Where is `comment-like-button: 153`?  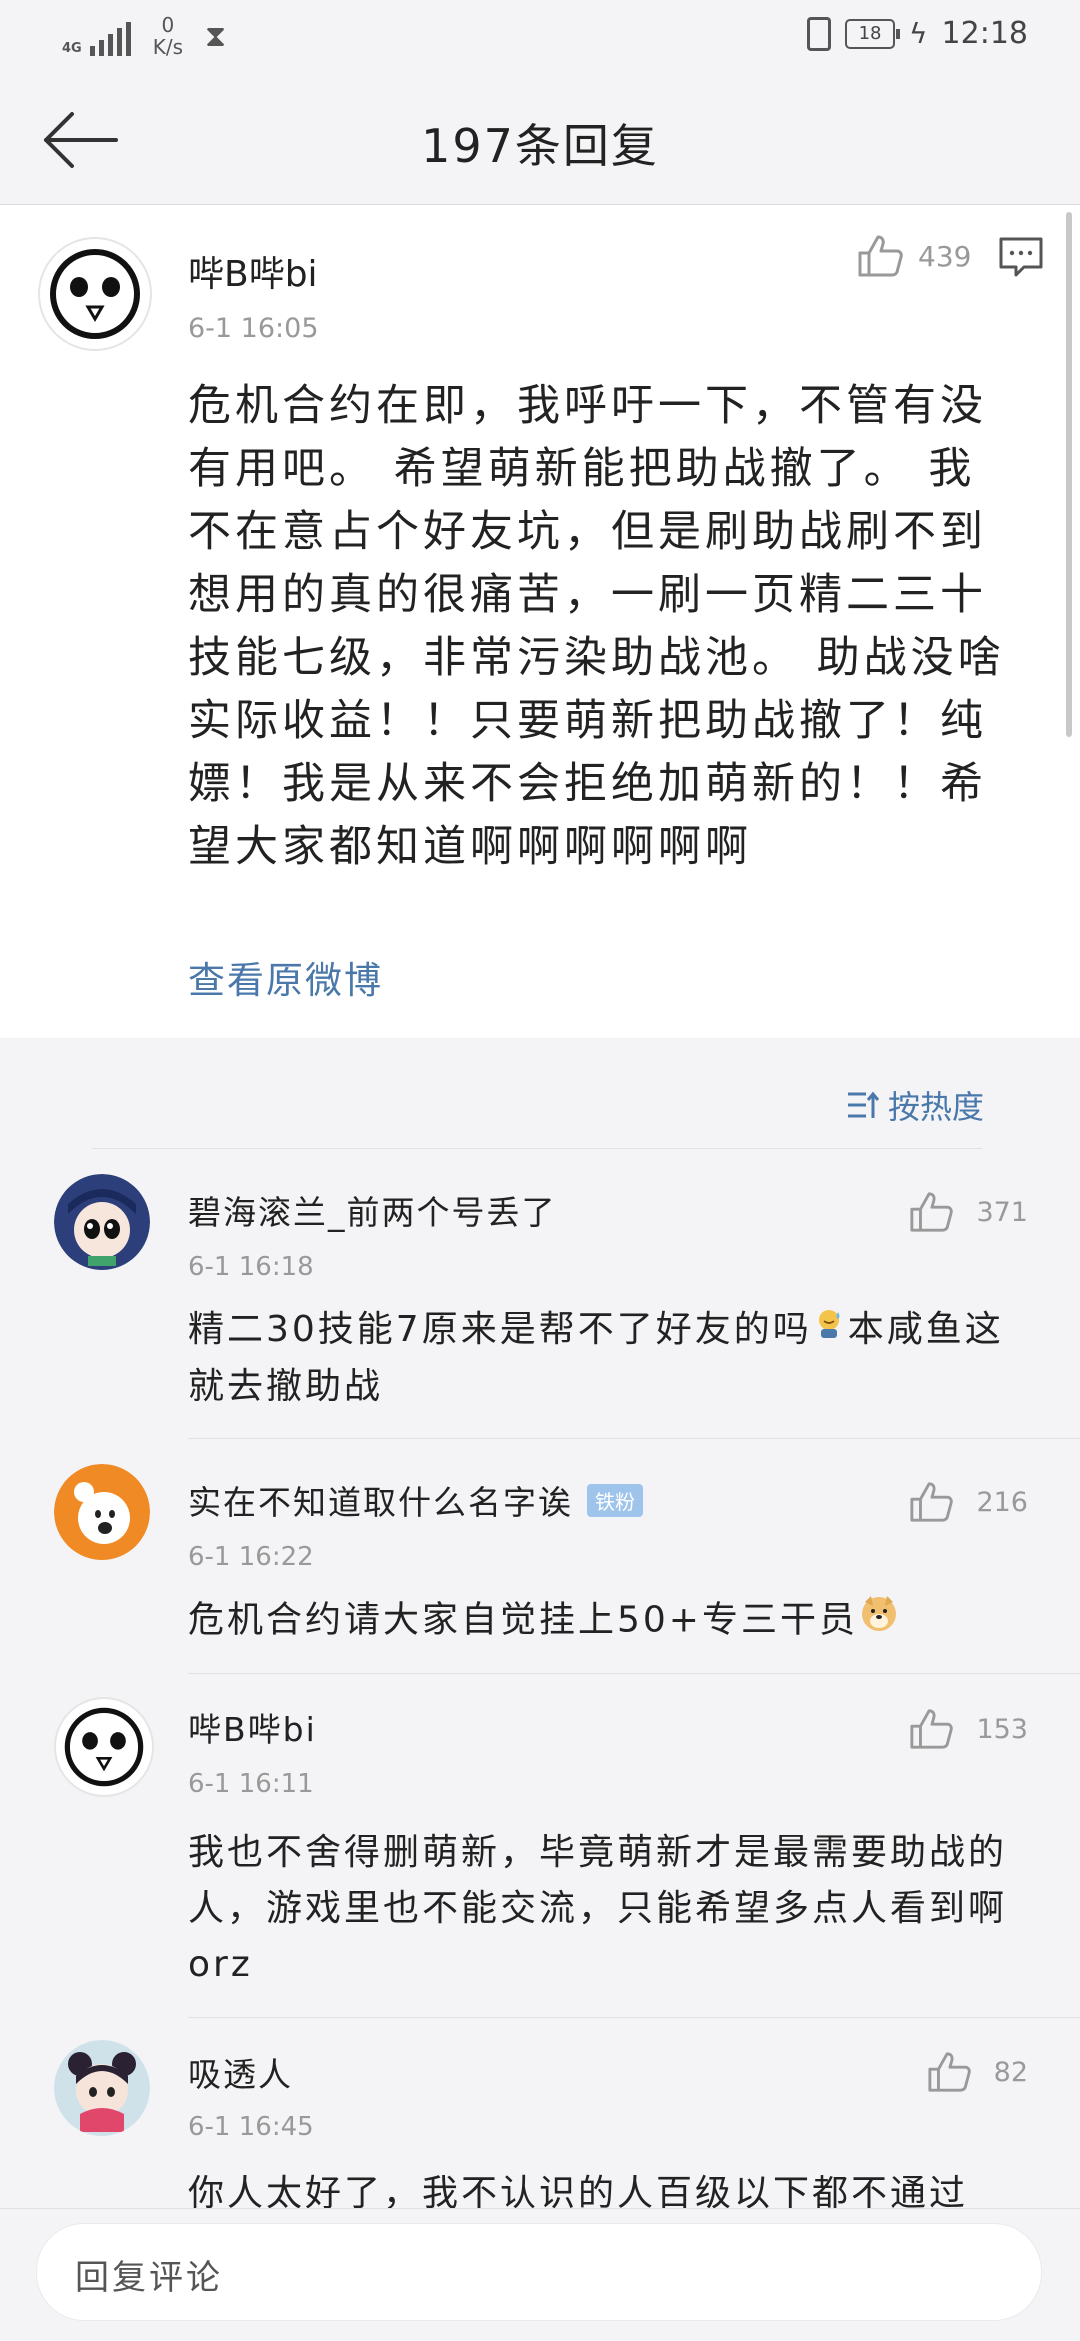
comment-like-button: 153 is located at coordinates (968, 1729).